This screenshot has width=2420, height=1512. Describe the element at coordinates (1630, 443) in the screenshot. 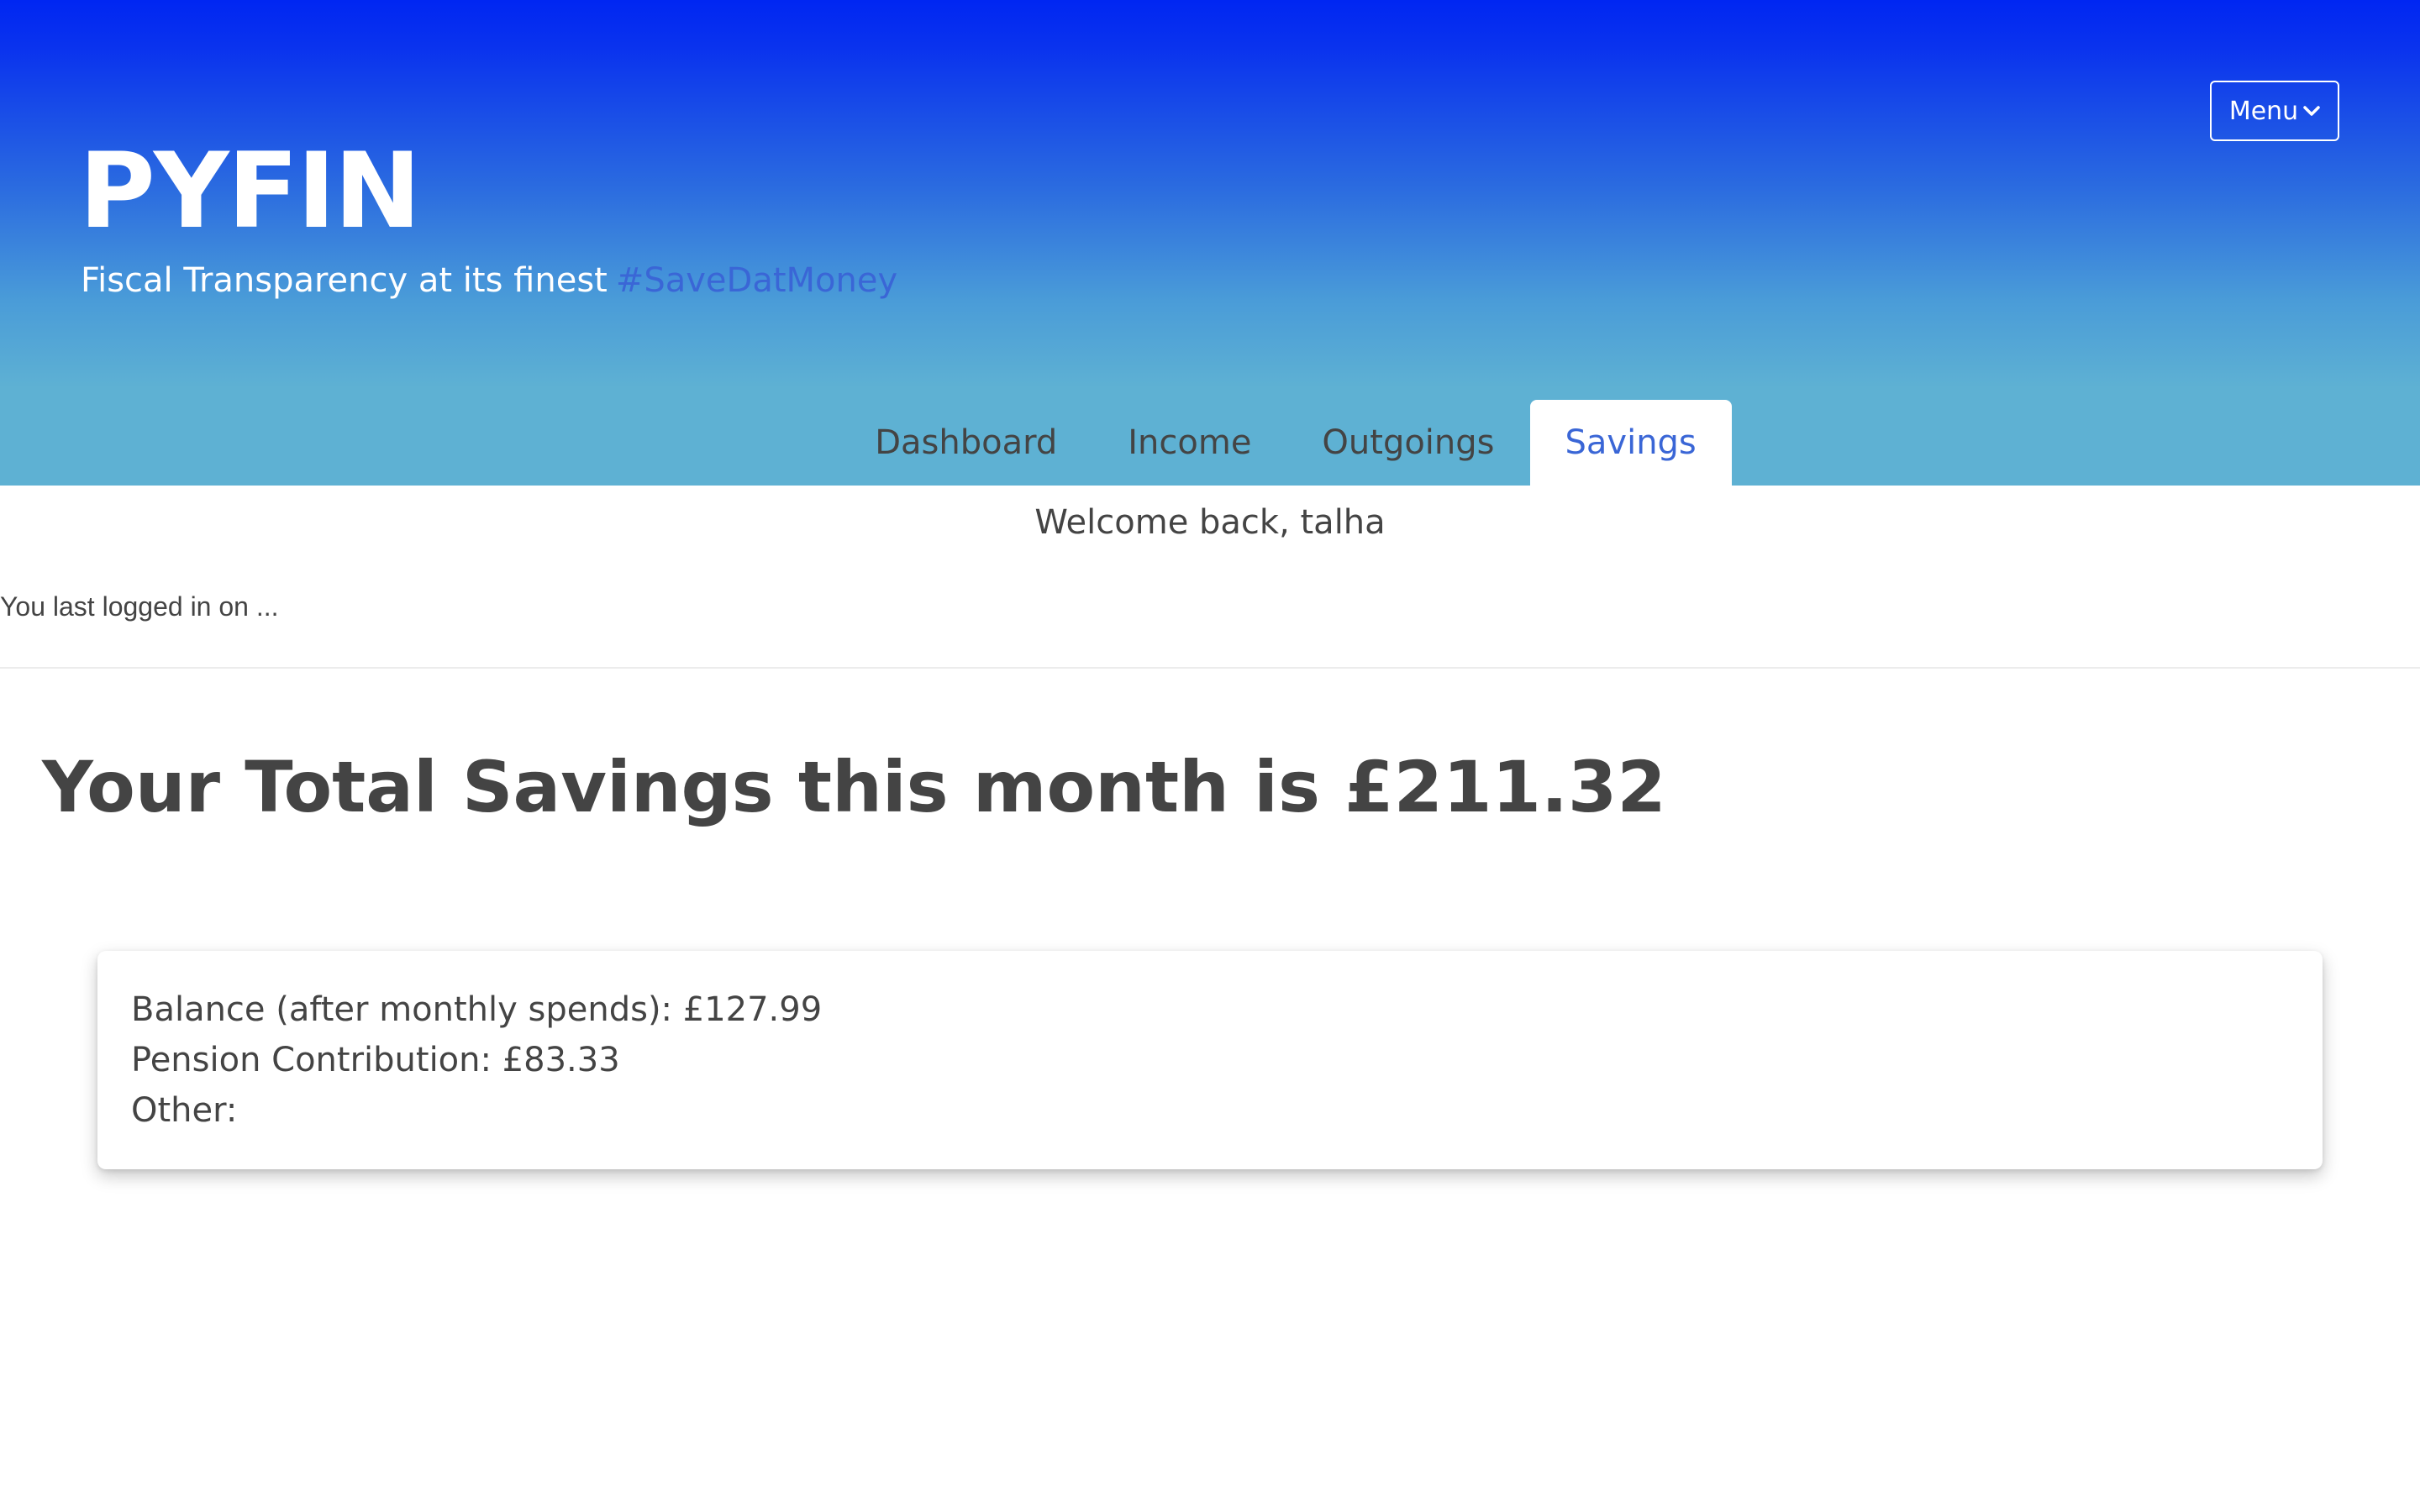

I see `tab-savings: Savings` at that location.